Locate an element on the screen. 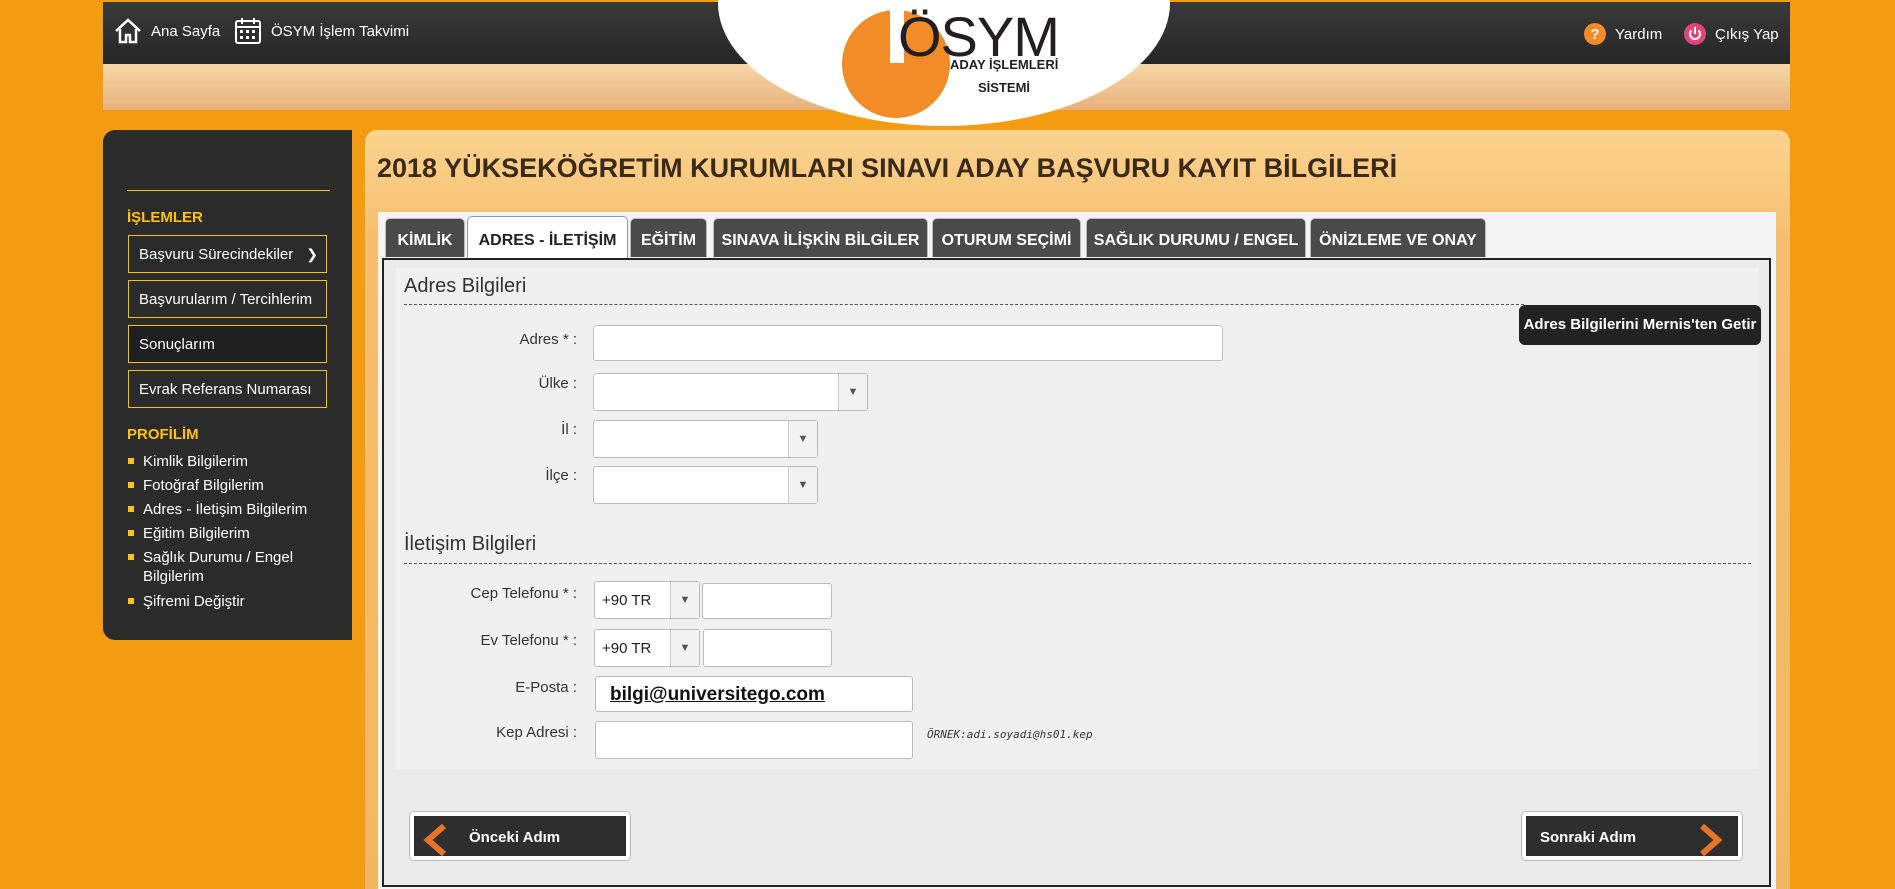 This screenshot has width=1895, height=889. profile-item-label: Sağlık Durumu / Engel Bilgilerim is located at coordinates (218, 567).